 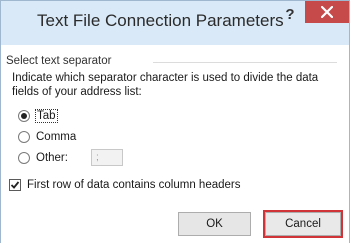 What do you see at coordinates (56, 137) in the screenshot?
I see `radio-comma-label: Comma` at bounding box center [56, 137].